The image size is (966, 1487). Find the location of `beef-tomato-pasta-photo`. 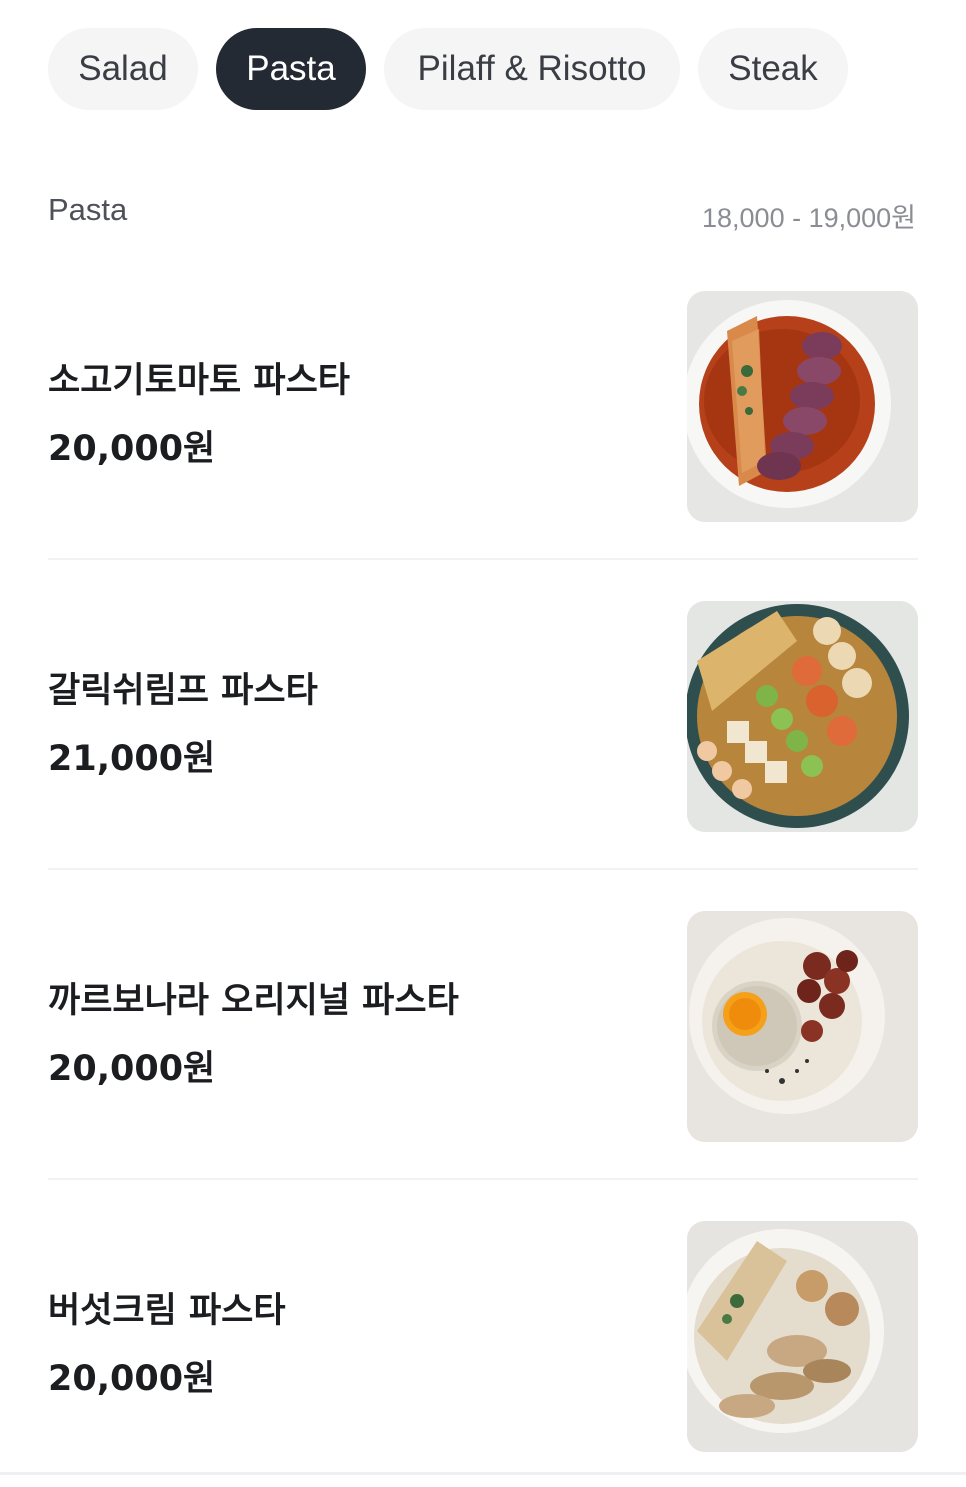

beef-tomato-pasta-photo is located at coordinates (802, 406).